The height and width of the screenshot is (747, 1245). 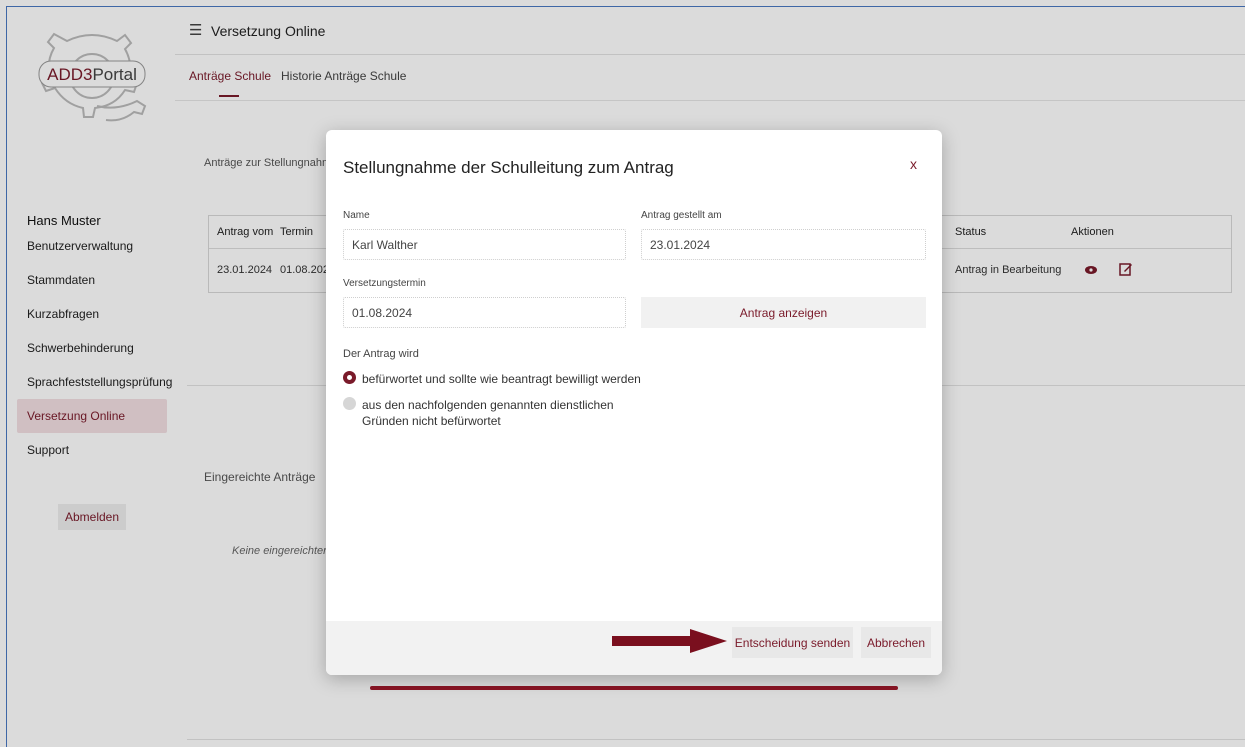 What do you see at coordinates (896, 642) in the screenshot?
I see `cancel-button: Abbrechen` at bounding box center [896, 642].